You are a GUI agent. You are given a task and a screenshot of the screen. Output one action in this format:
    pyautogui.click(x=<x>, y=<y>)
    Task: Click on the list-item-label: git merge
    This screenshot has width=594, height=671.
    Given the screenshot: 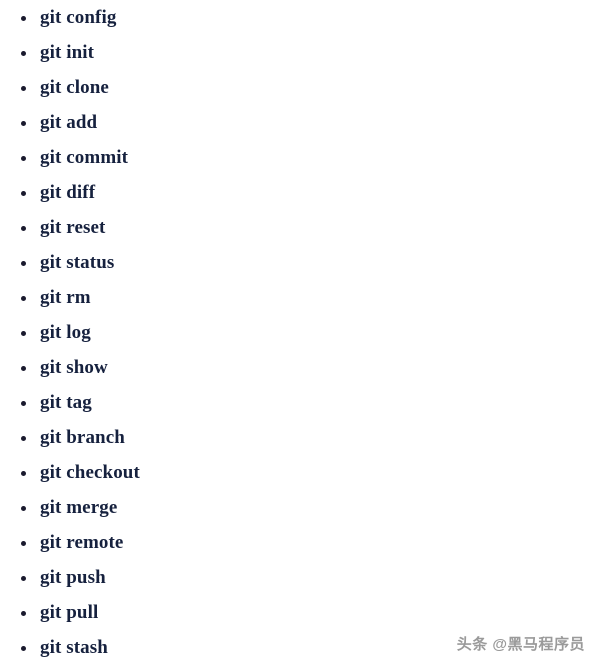 What is the action you would take?
    pyautogui.click(x=79, y=507)
    